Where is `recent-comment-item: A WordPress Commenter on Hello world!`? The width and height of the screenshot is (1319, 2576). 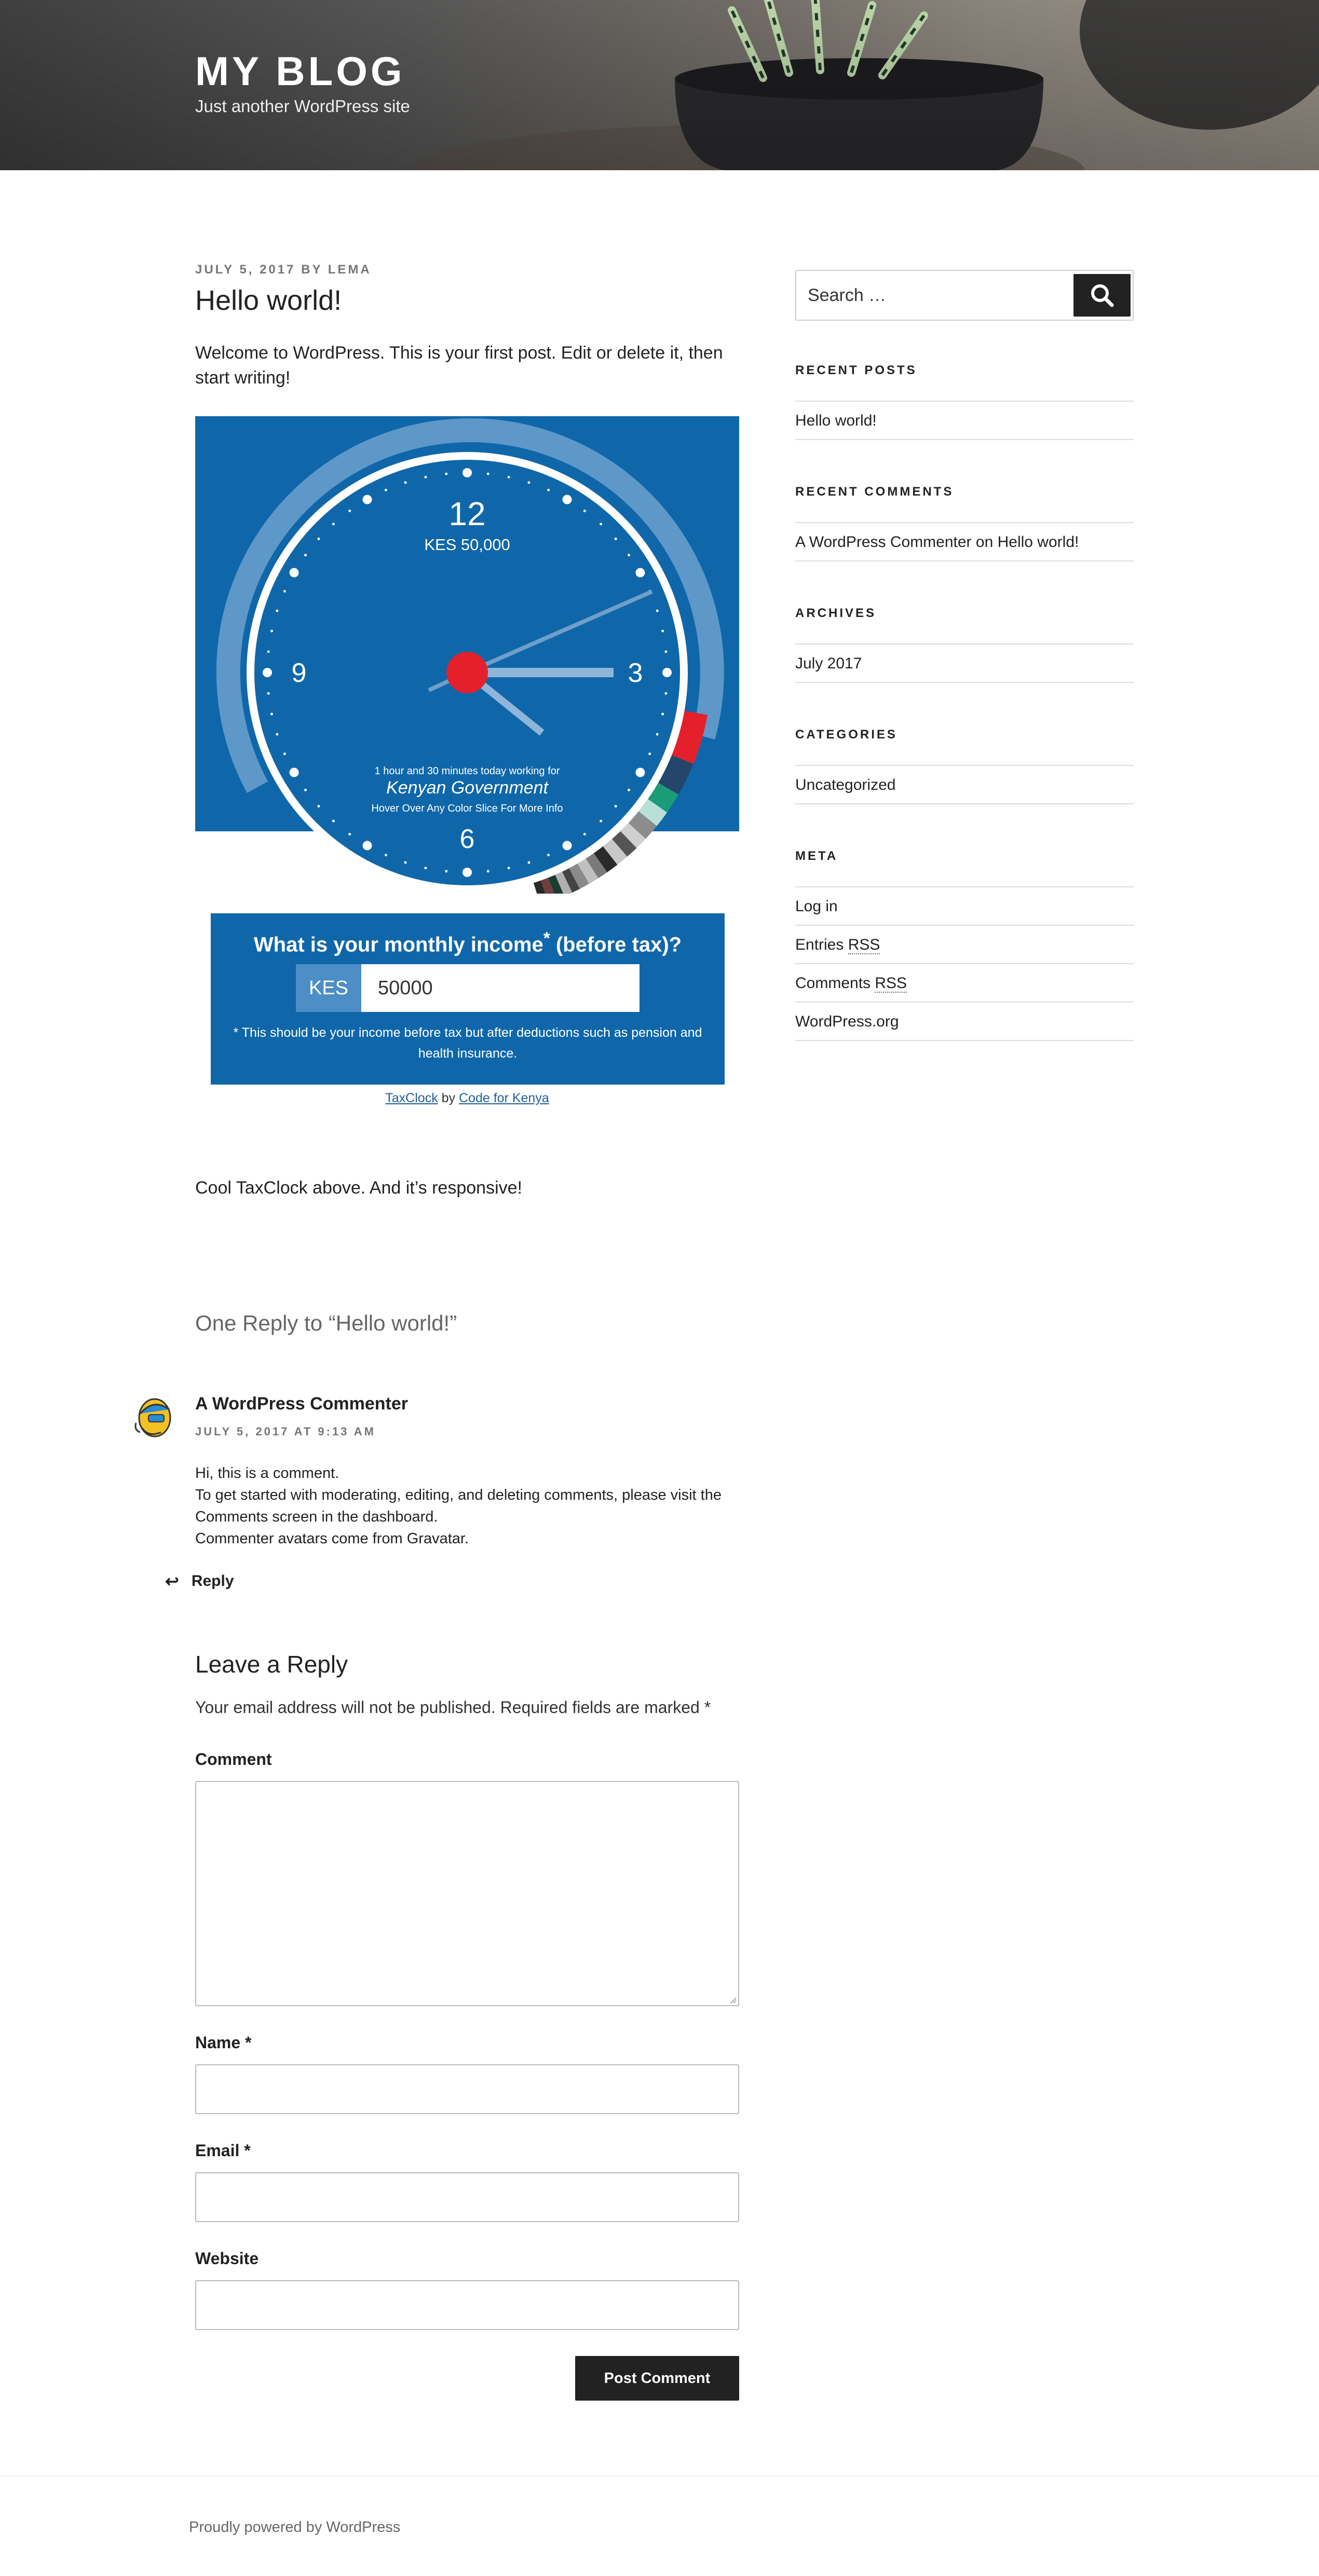
recent-comment-item: A WordPress Commenter on Hello world! is located at coordinates (937, 542).